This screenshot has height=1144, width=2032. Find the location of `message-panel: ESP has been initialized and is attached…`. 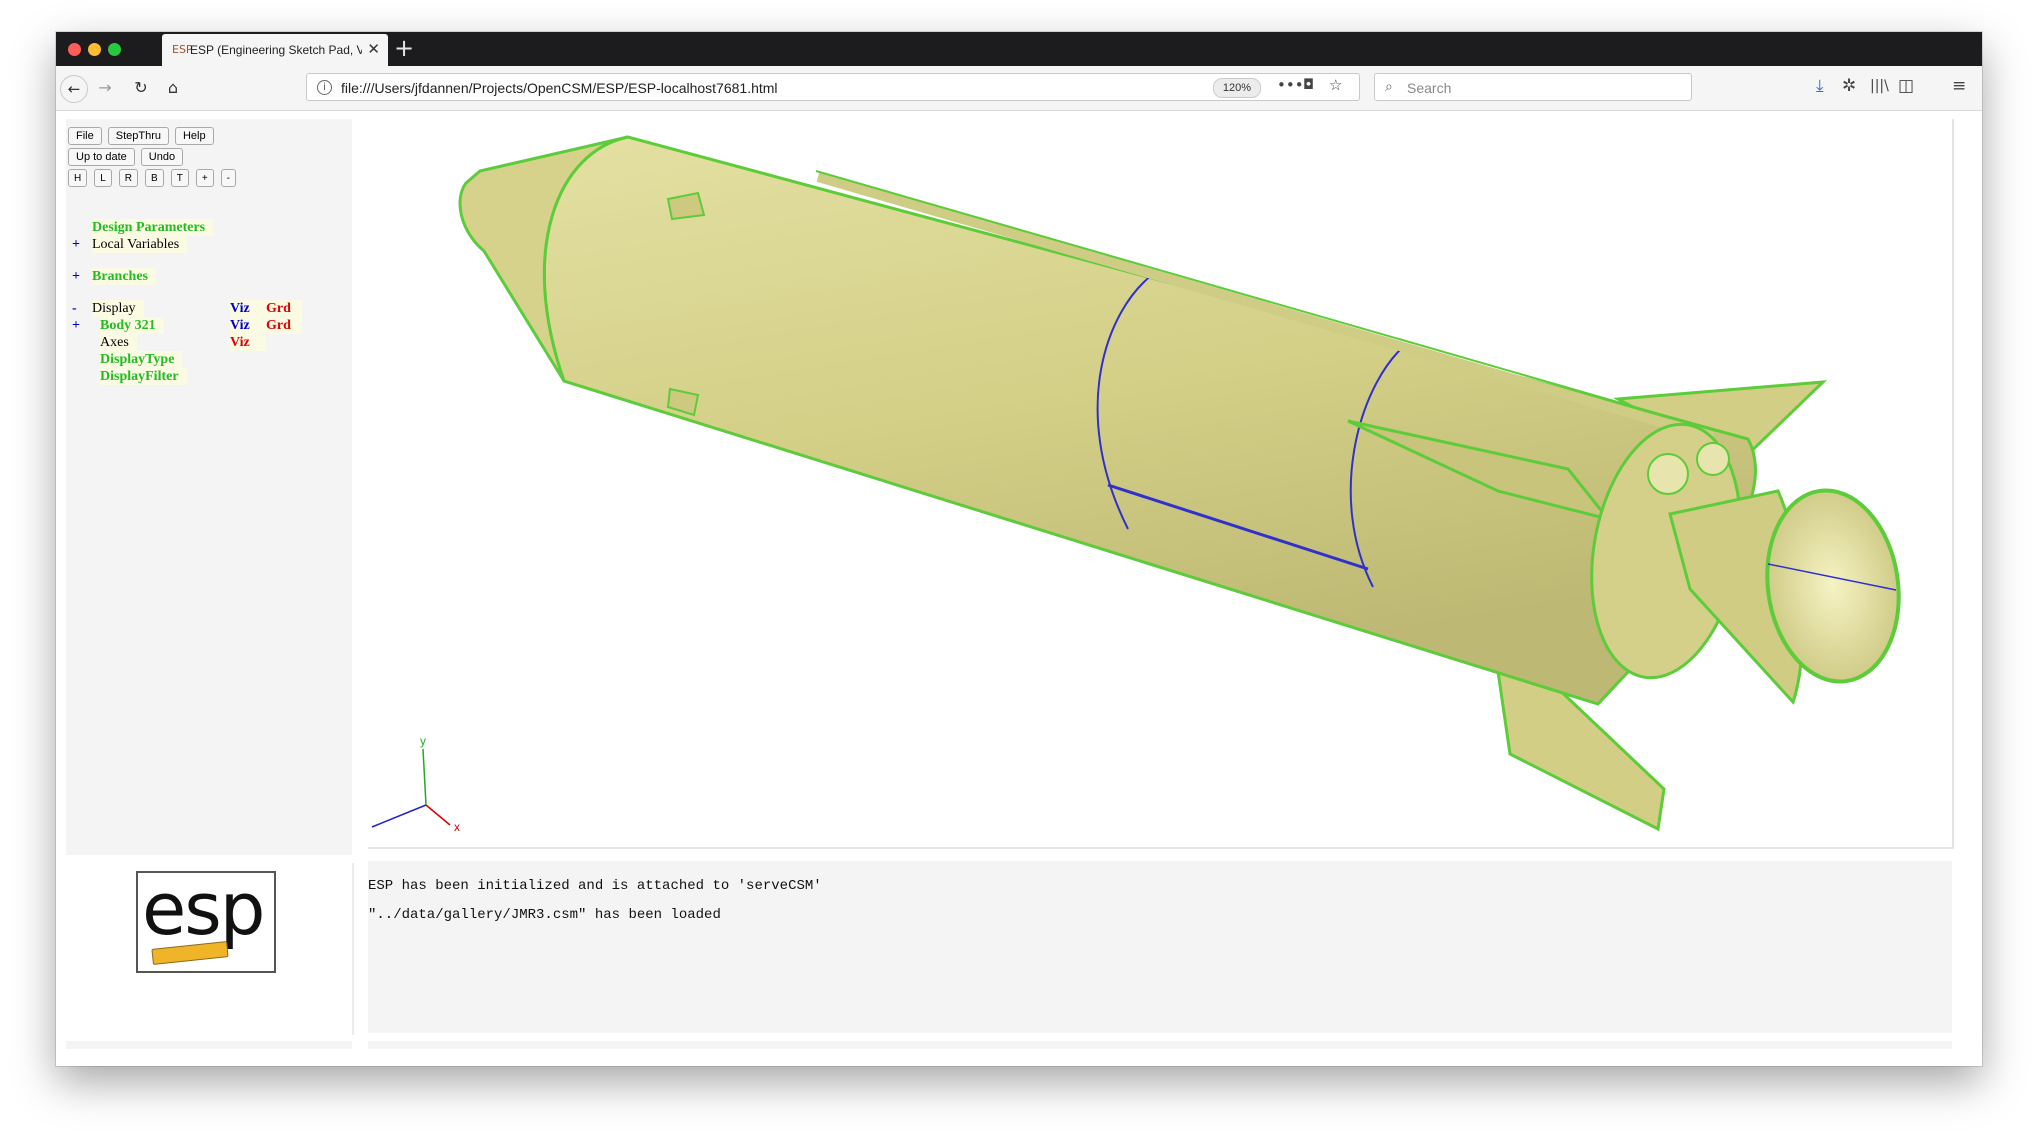

message-panel: ESP has been initialized and is attached… is located at coordinates (1160, 947).